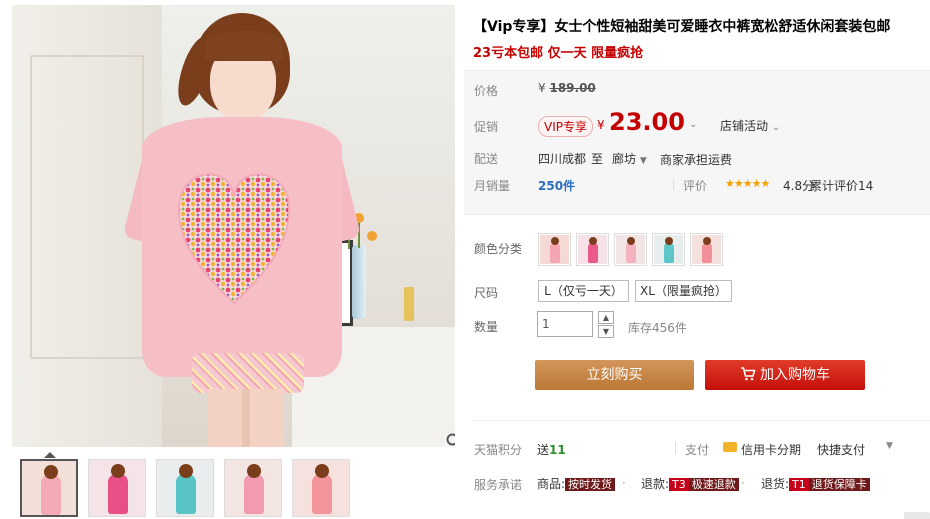  What do you see at coordinates (771, 450) in the screenshot?
I see `credit-installment: 信用卡分期` at bounding box center [771, 450].